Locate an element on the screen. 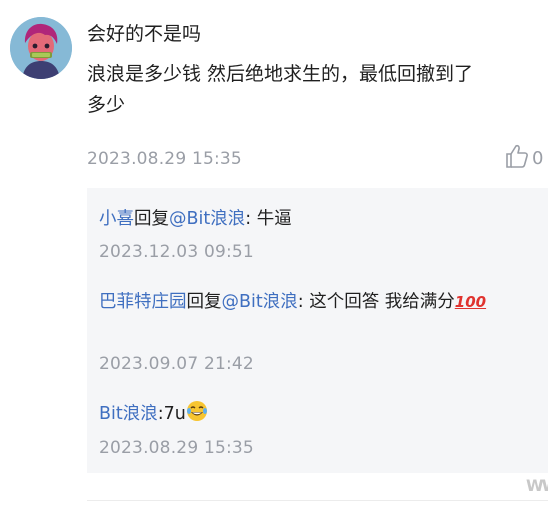 The width and height of the screenshot is (548, 516). reply-2-action: 回复 is located at coordinates (204, 302).